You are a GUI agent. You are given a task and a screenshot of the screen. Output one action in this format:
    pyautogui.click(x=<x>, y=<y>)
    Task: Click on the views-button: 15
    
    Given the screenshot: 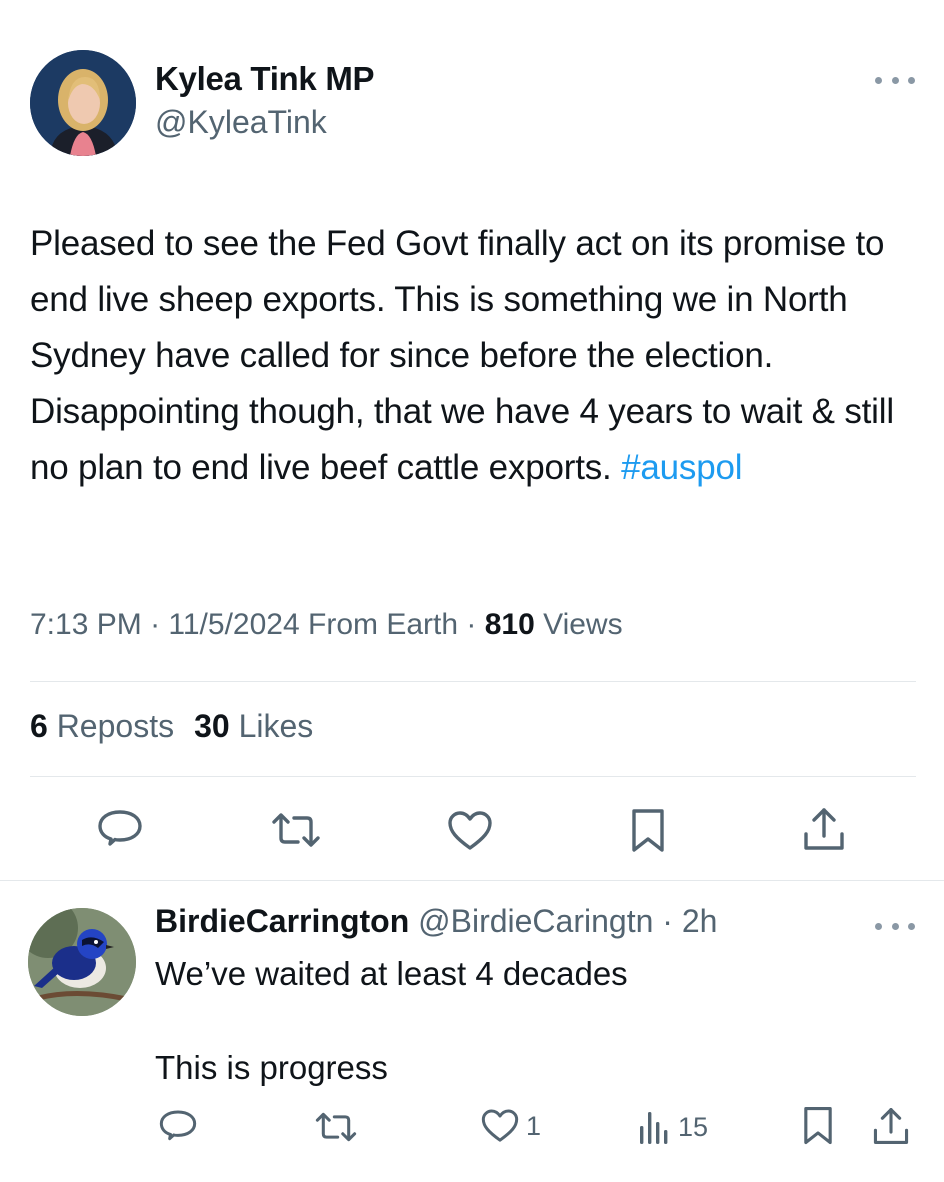 What is the action you would take?
    pyautogui.click(x=673, y=1127)
    